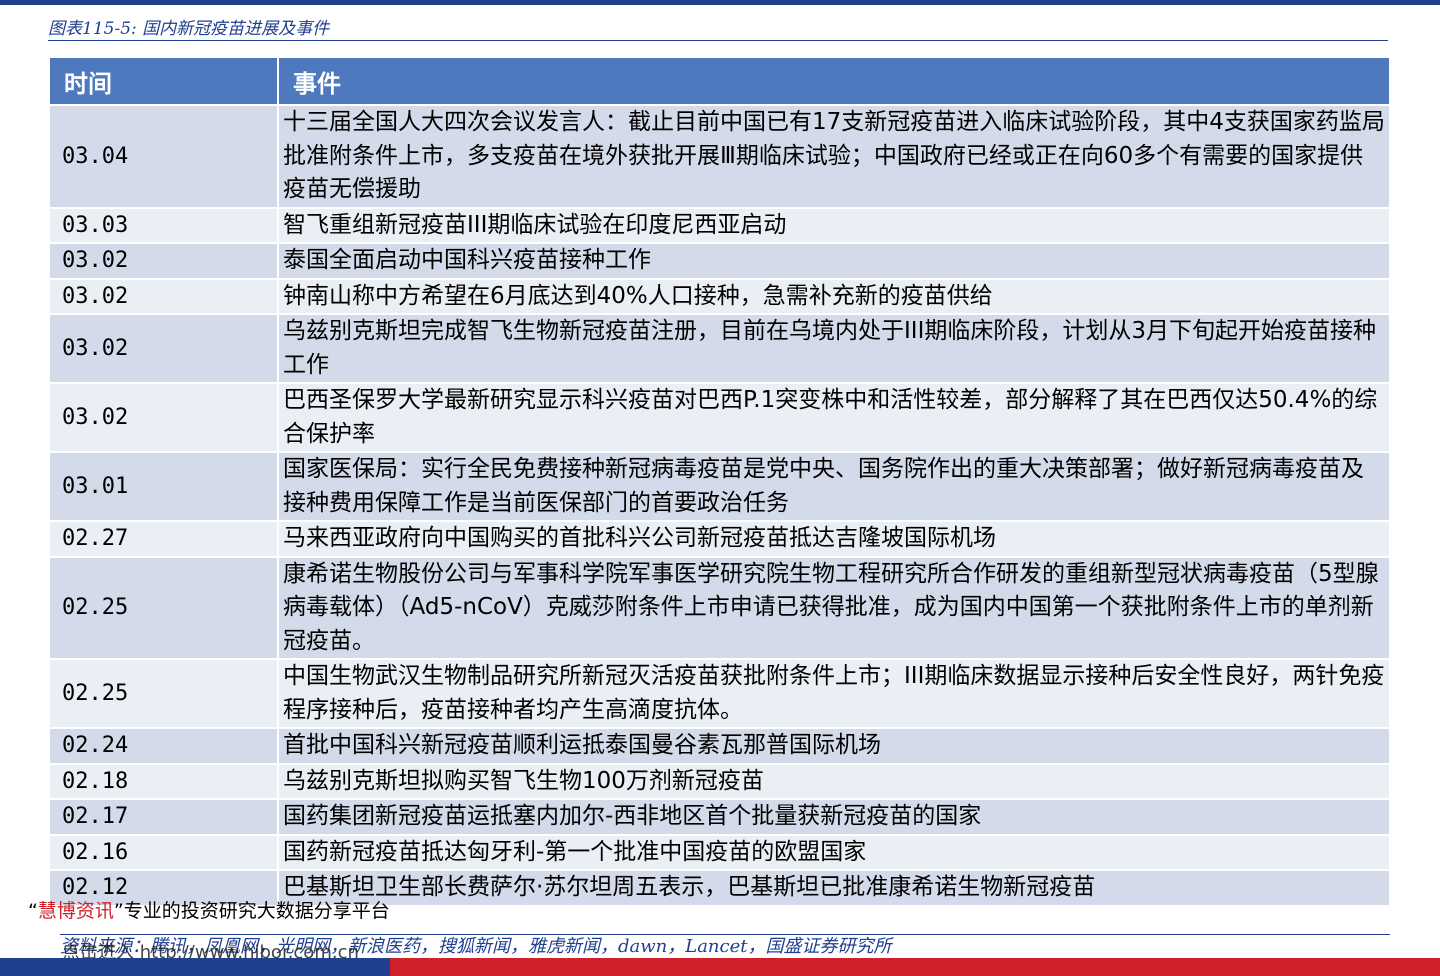 This screenshot has width=1440, height=976. I want to click on column-header-event: 事件, so click(834, 81).